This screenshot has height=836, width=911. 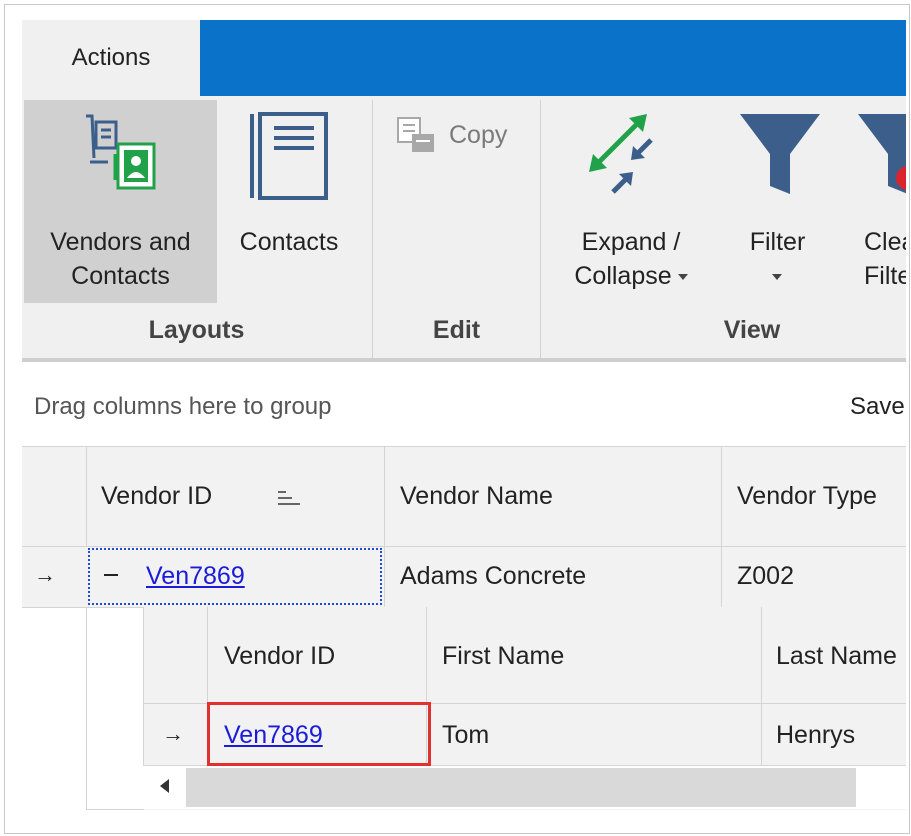 What do you see at coordinates (279, 656) in the screenshot?
I see `detail-header-vendor-id: Vendor ID` at bounding box center [279, 656].